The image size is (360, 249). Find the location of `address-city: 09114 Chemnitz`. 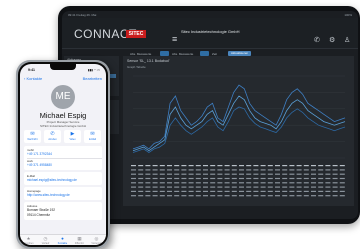

address-city: 09114 Chemnitz is located at coordinates (38, 215).